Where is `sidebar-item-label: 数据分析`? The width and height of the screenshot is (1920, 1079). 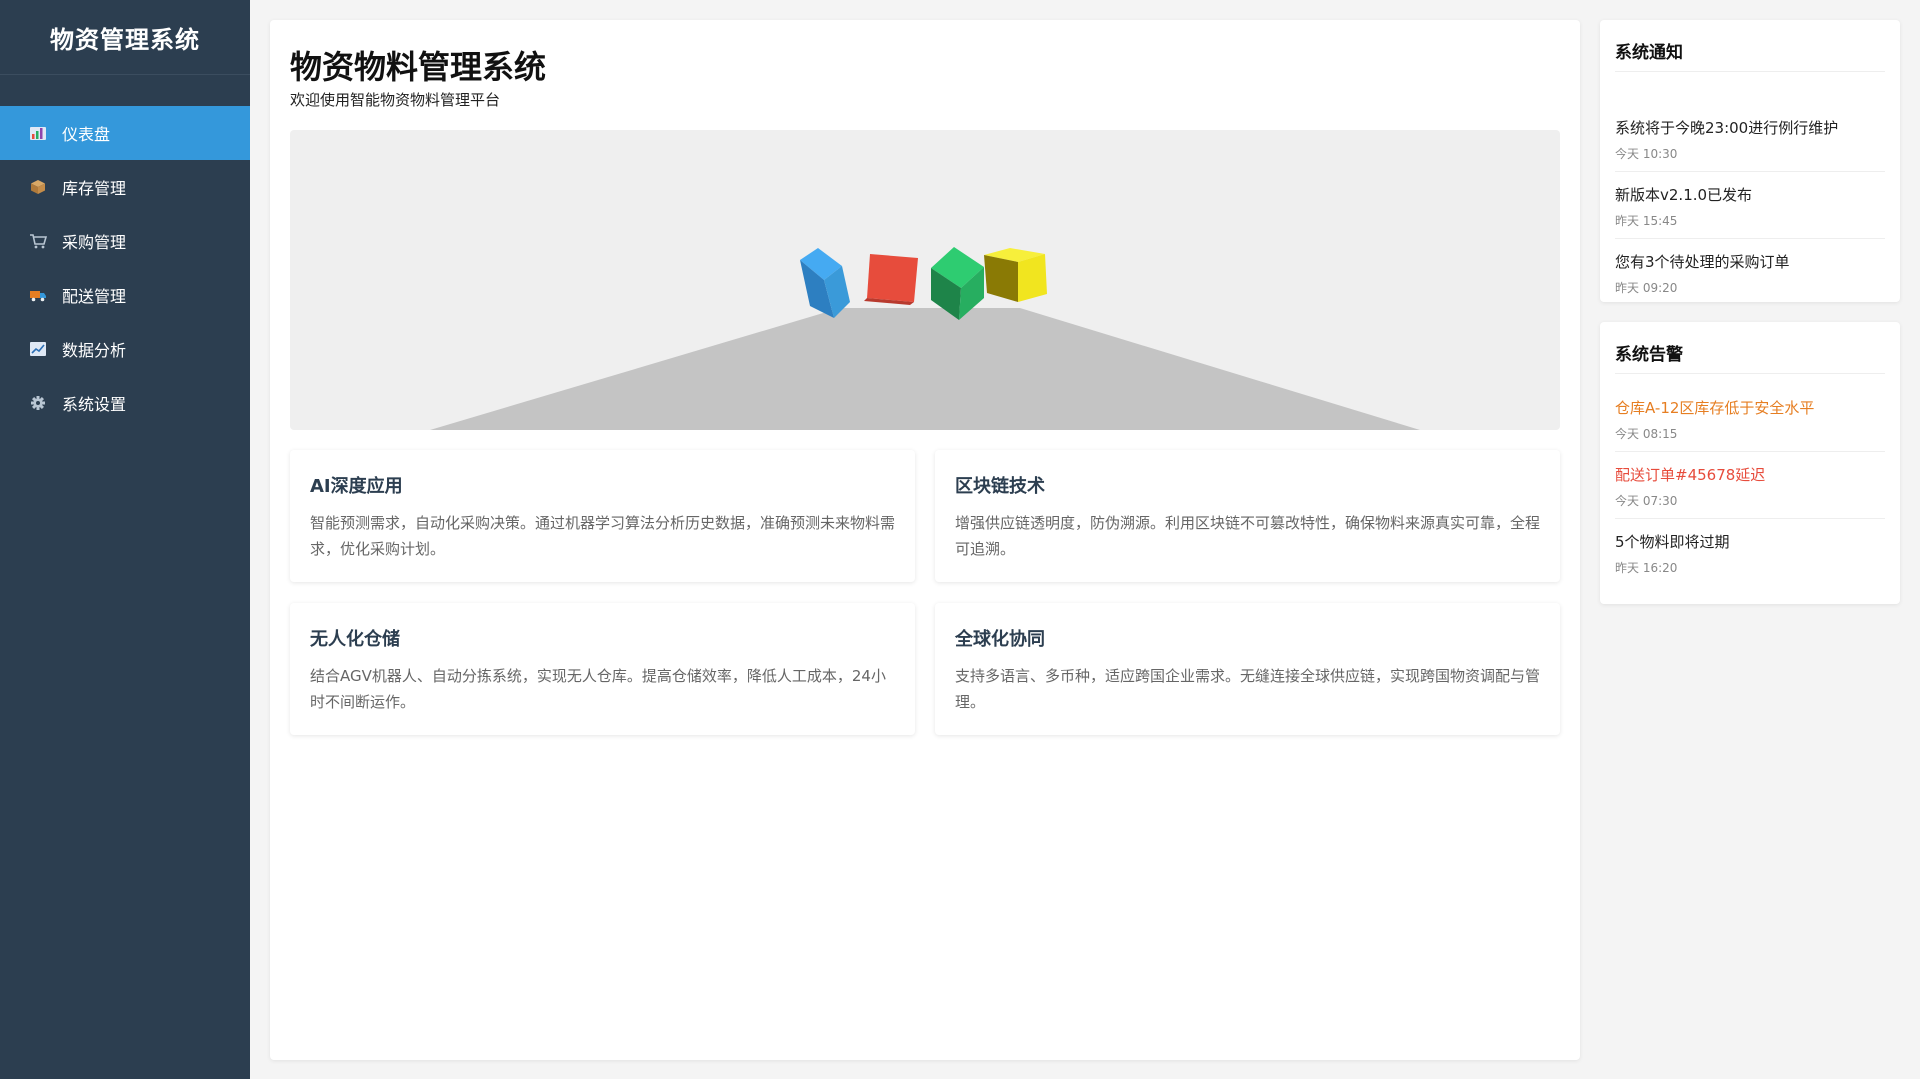
sidebar-item-label: 数据分析 is located at coordinates (94, 350).